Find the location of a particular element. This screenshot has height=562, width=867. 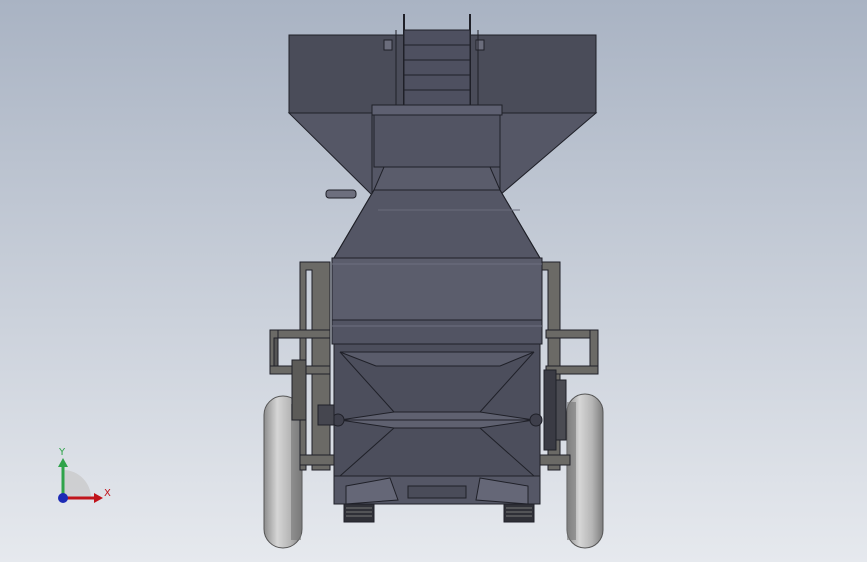

z-axis-origin-icon is located at coordinates (63, 498).